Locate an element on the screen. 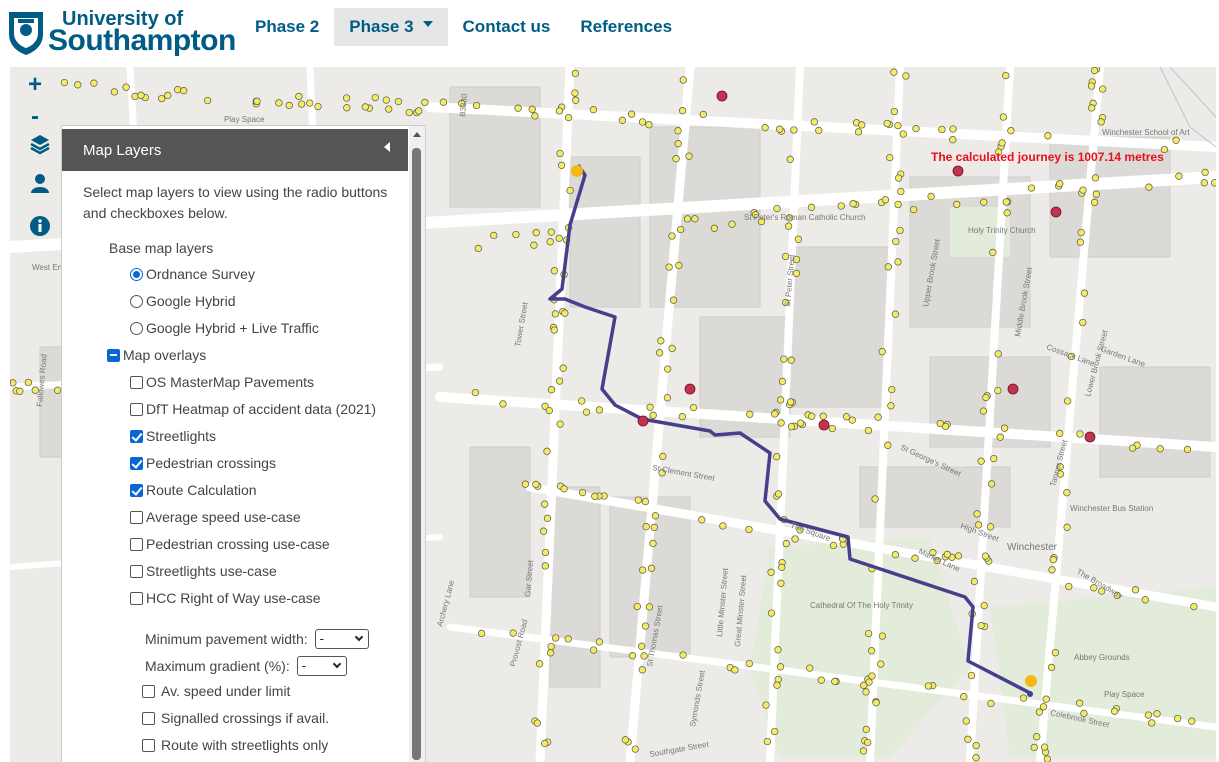 The image size is (1219, 762). option-label: Av. speed under limit is located at coordinates (226, 691).